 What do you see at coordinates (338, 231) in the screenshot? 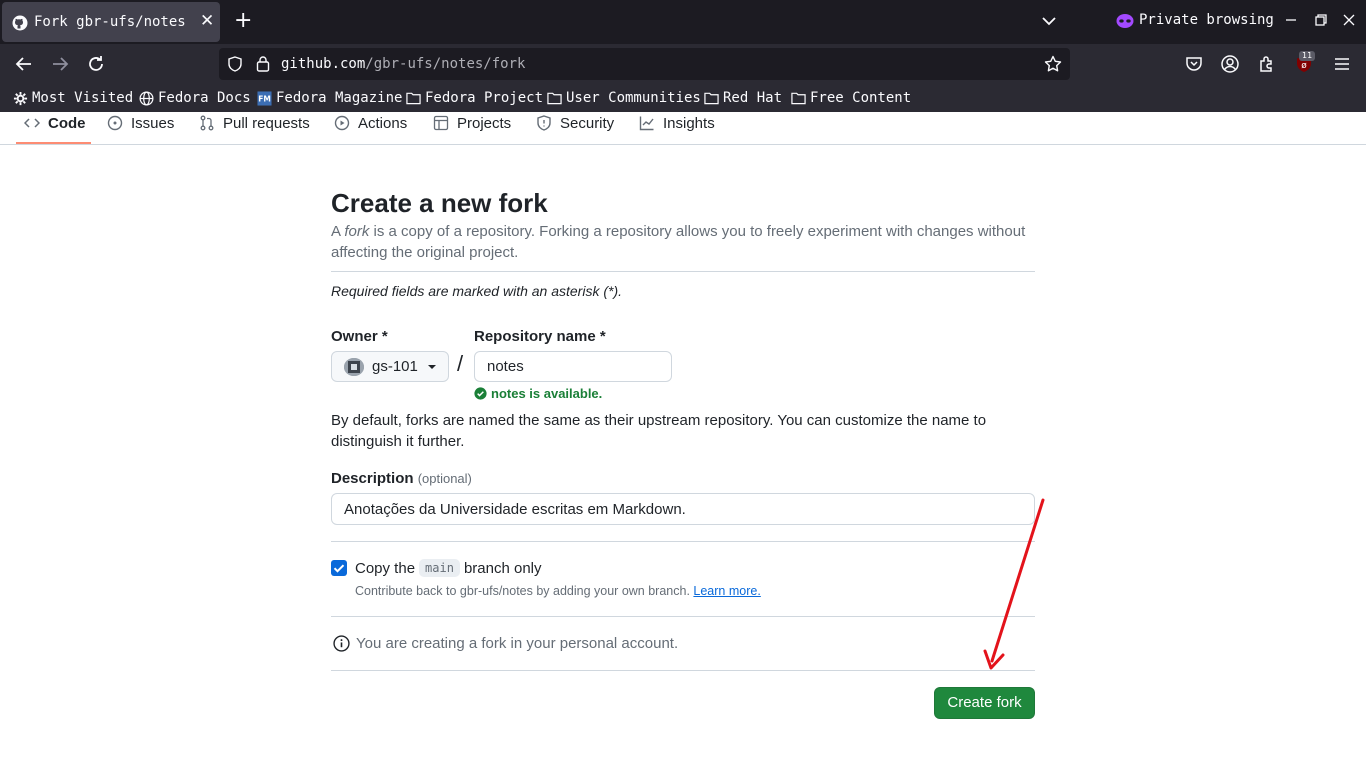
I see `subtitle-prefix: A` at bounding box center [338, 231].